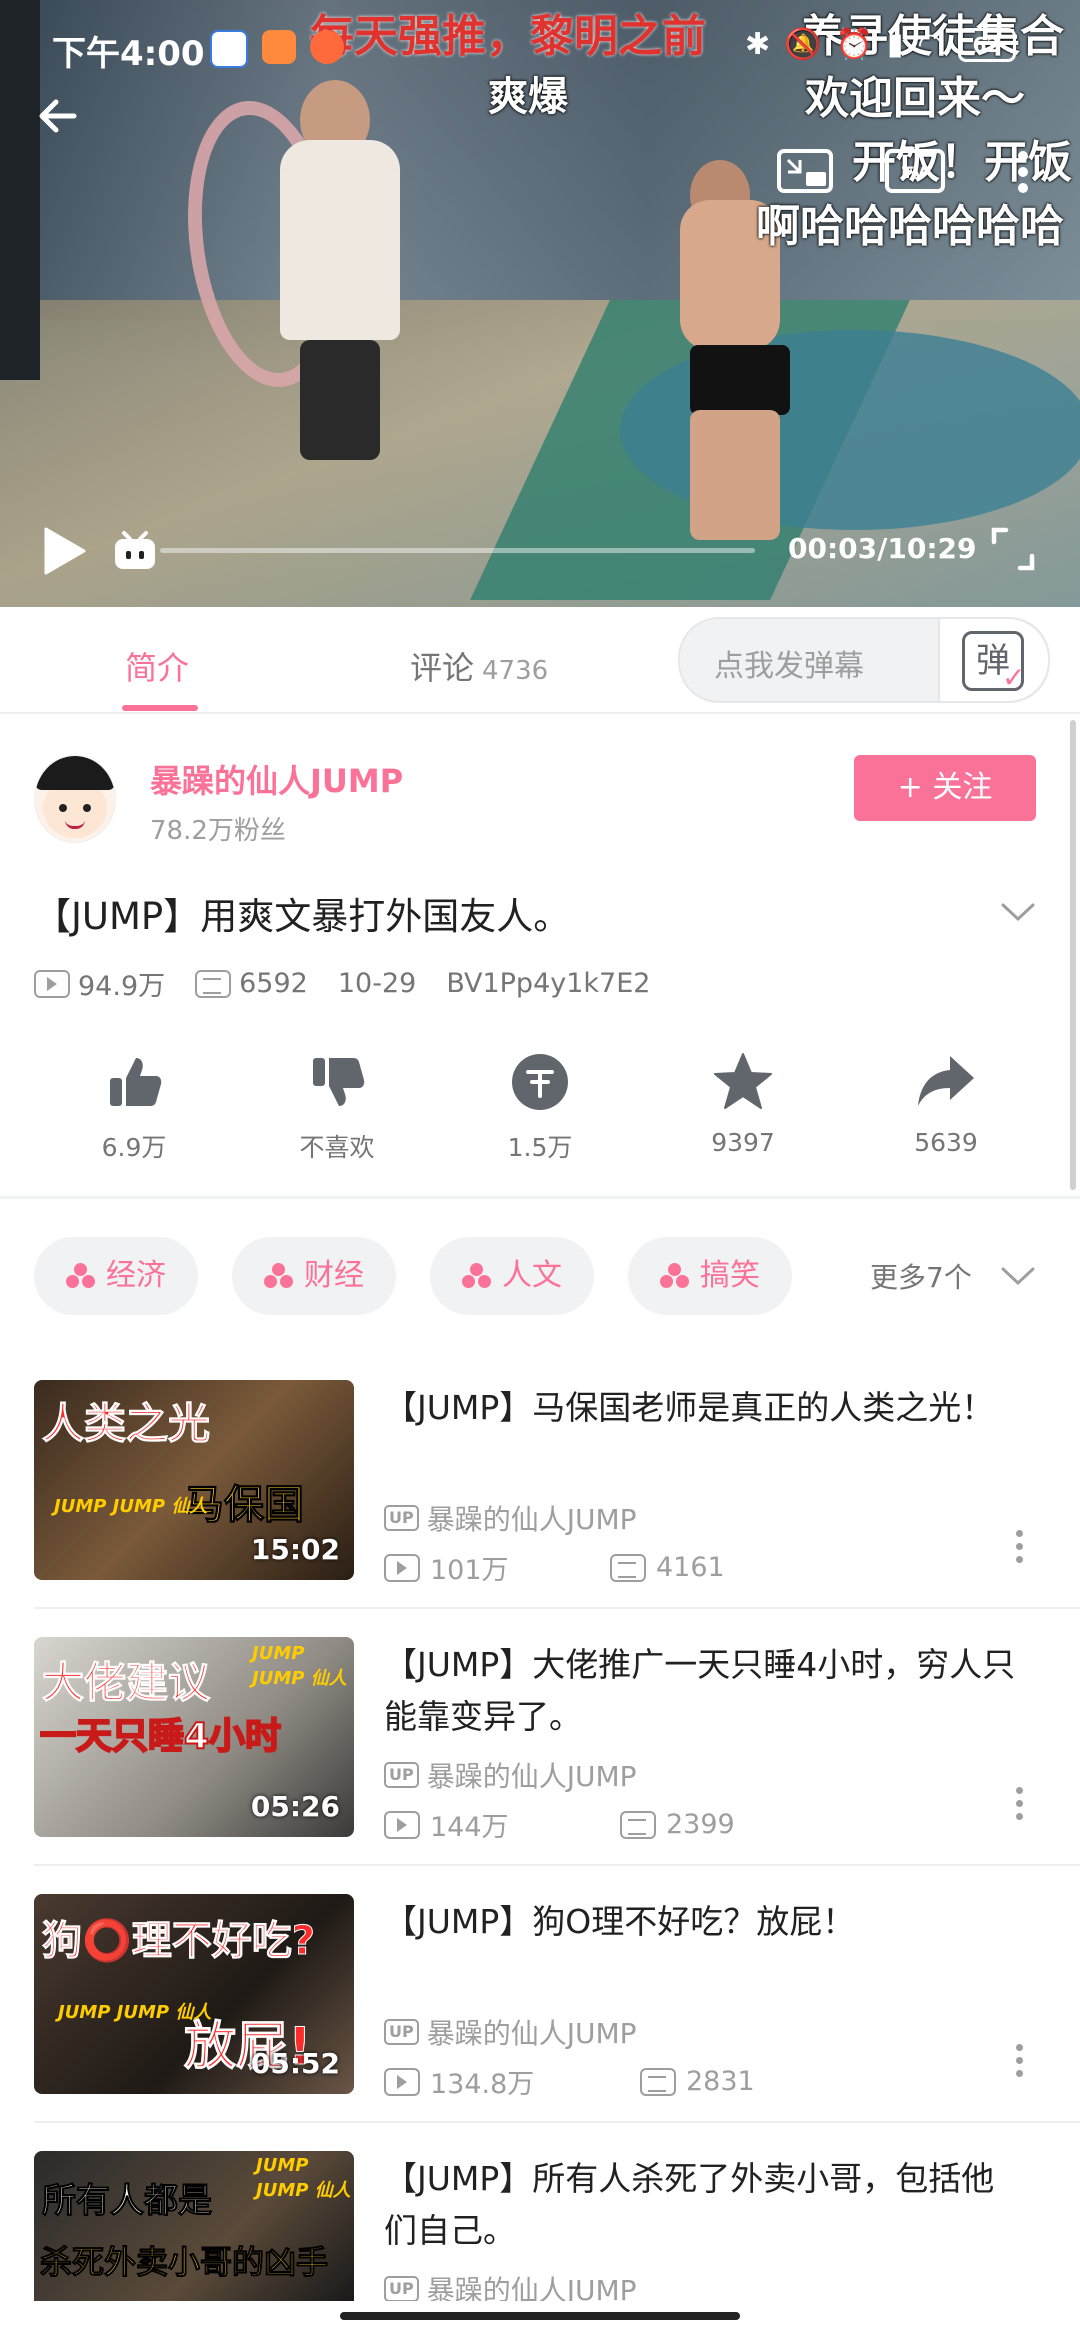  Describe the element at coordinates (854, 44) in the screenshot. I see `alarm-icon: ⏰` at that location.